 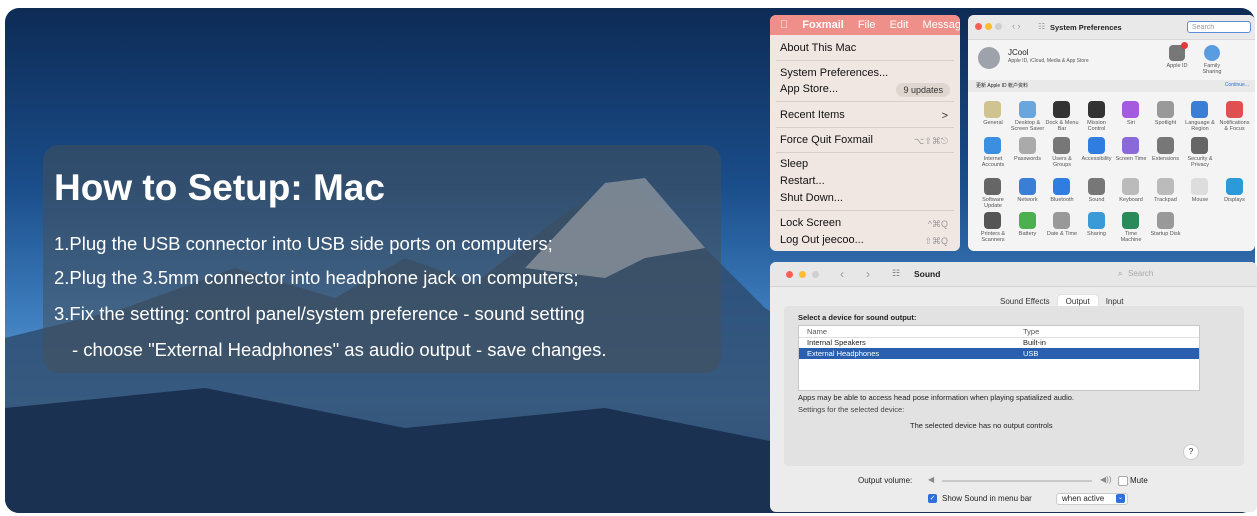 What do you see at coordinates (1120, 274) in the screenshot?
I see `search-icon: ⌕` at bounding box center [1120, 274].